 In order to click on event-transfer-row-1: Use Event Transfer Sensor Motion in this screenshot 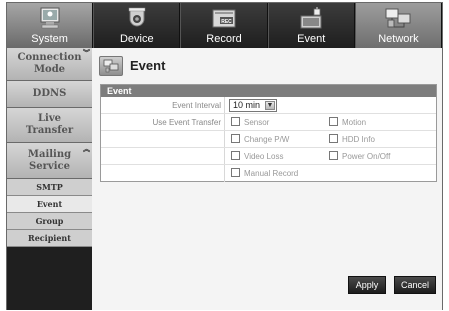, I will do `click(268, 122)`.